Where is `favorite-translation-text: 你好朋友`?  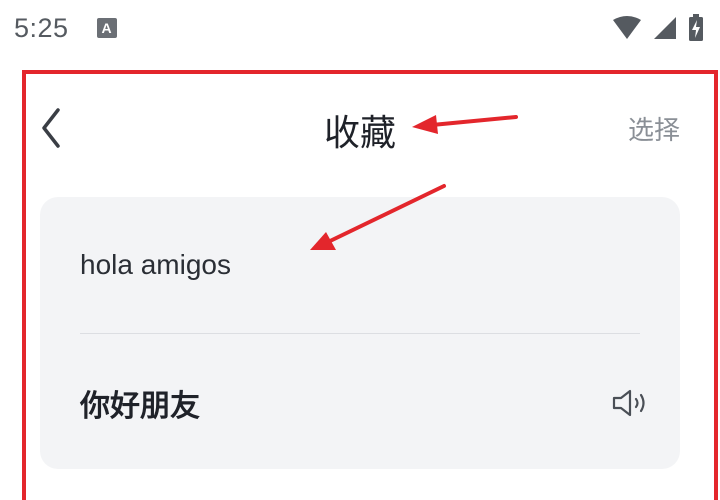
favorite-translation-text: 你好朋友 is located at coordinates (140, 406).